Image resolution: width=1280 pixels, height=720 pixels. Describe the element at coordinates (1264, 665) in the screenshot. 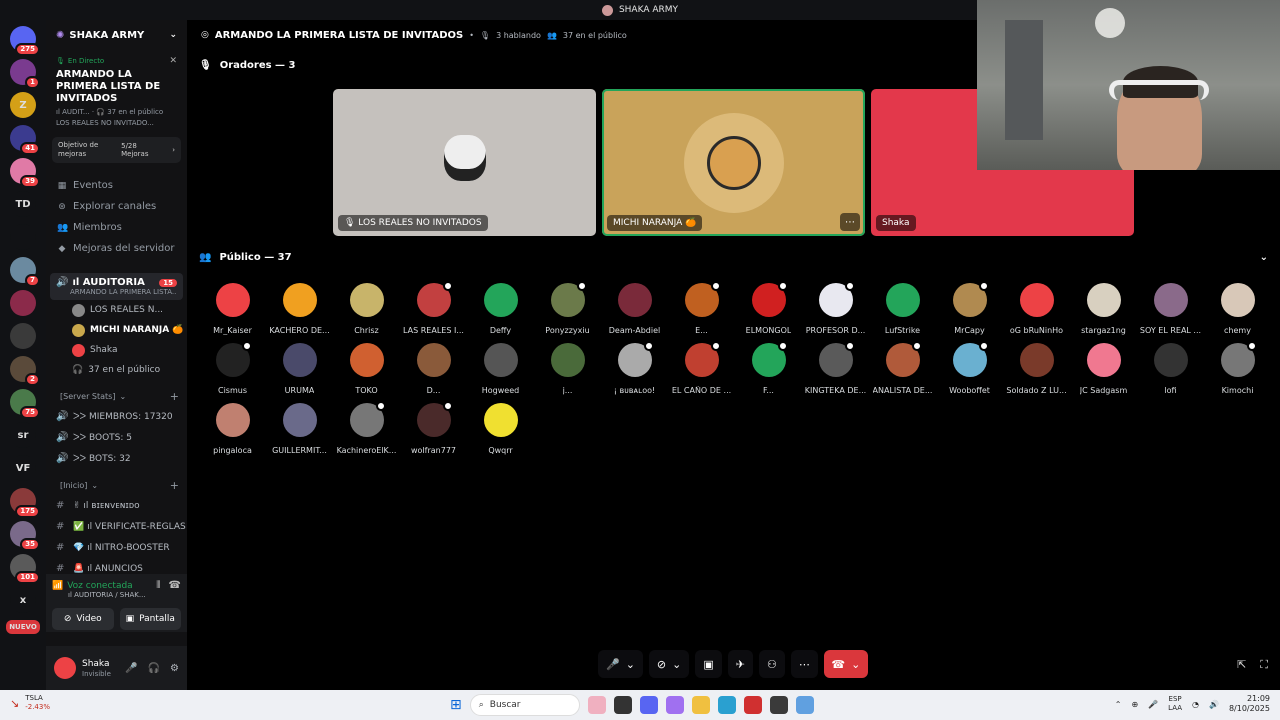

I see `fullscreen-icon: ⛶` at that location.